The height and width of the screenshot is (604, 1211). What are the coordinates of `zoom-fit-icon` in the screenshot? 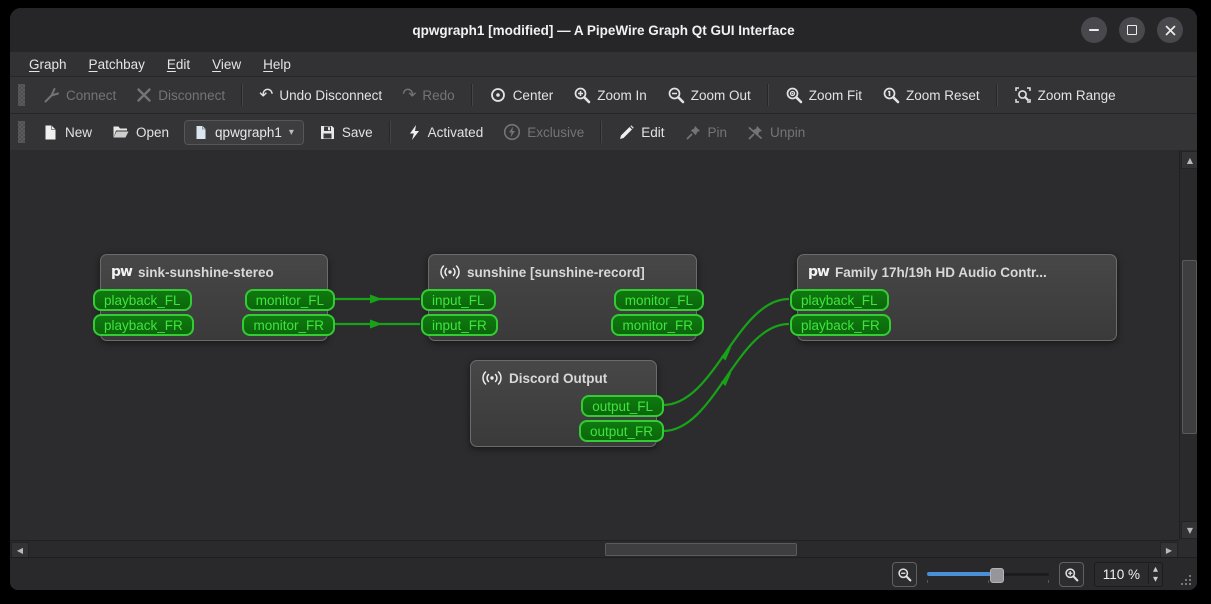 It's located at (794, 95).